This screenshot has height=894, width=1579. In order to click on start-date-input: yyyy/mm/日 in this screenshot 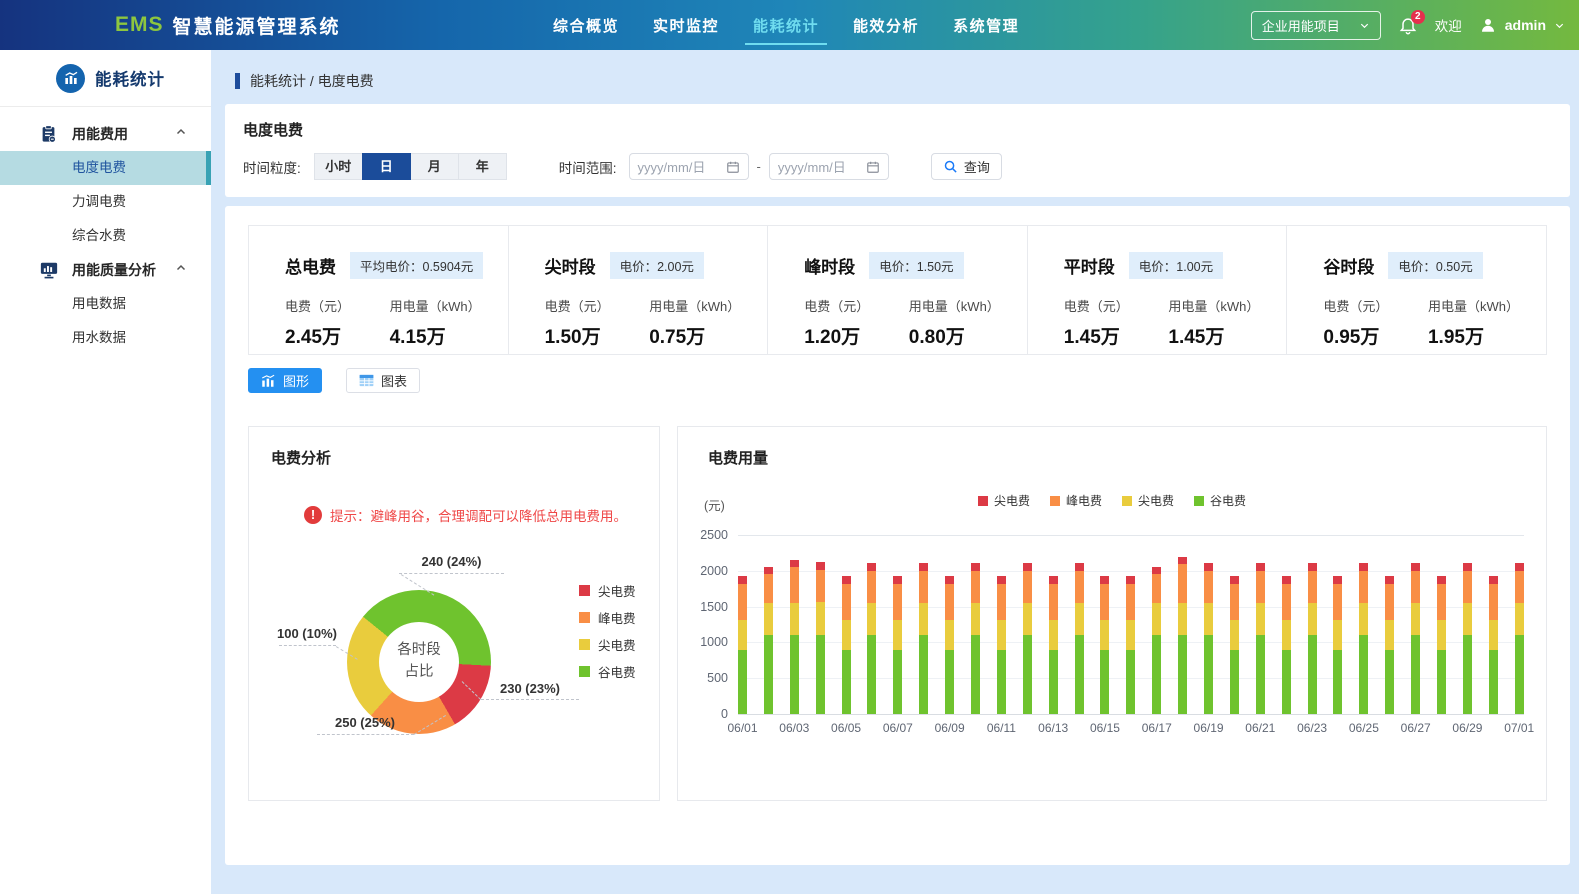, I will do `click(688, 166)`.